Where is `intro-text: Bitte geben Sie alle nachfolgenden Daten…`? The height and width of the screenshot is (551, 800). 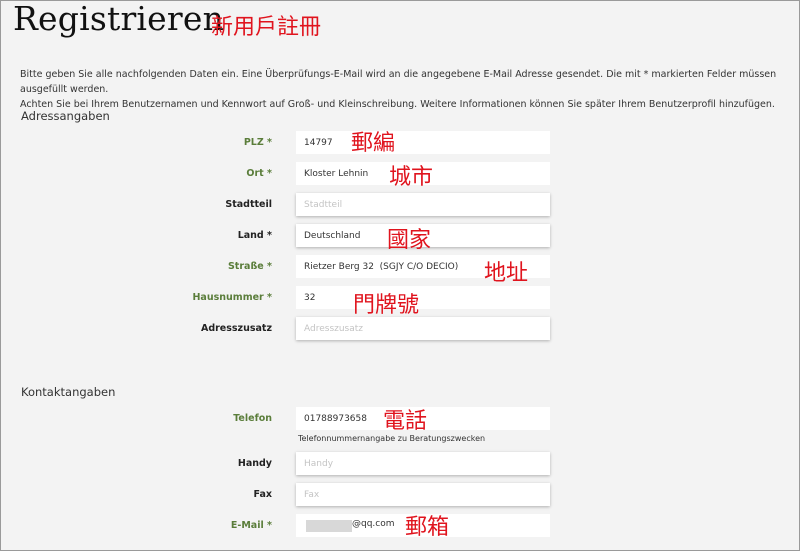
intro-text: Bitte geben Sie alle nachfolgenden Daten… is located at coordinates (407, 89).